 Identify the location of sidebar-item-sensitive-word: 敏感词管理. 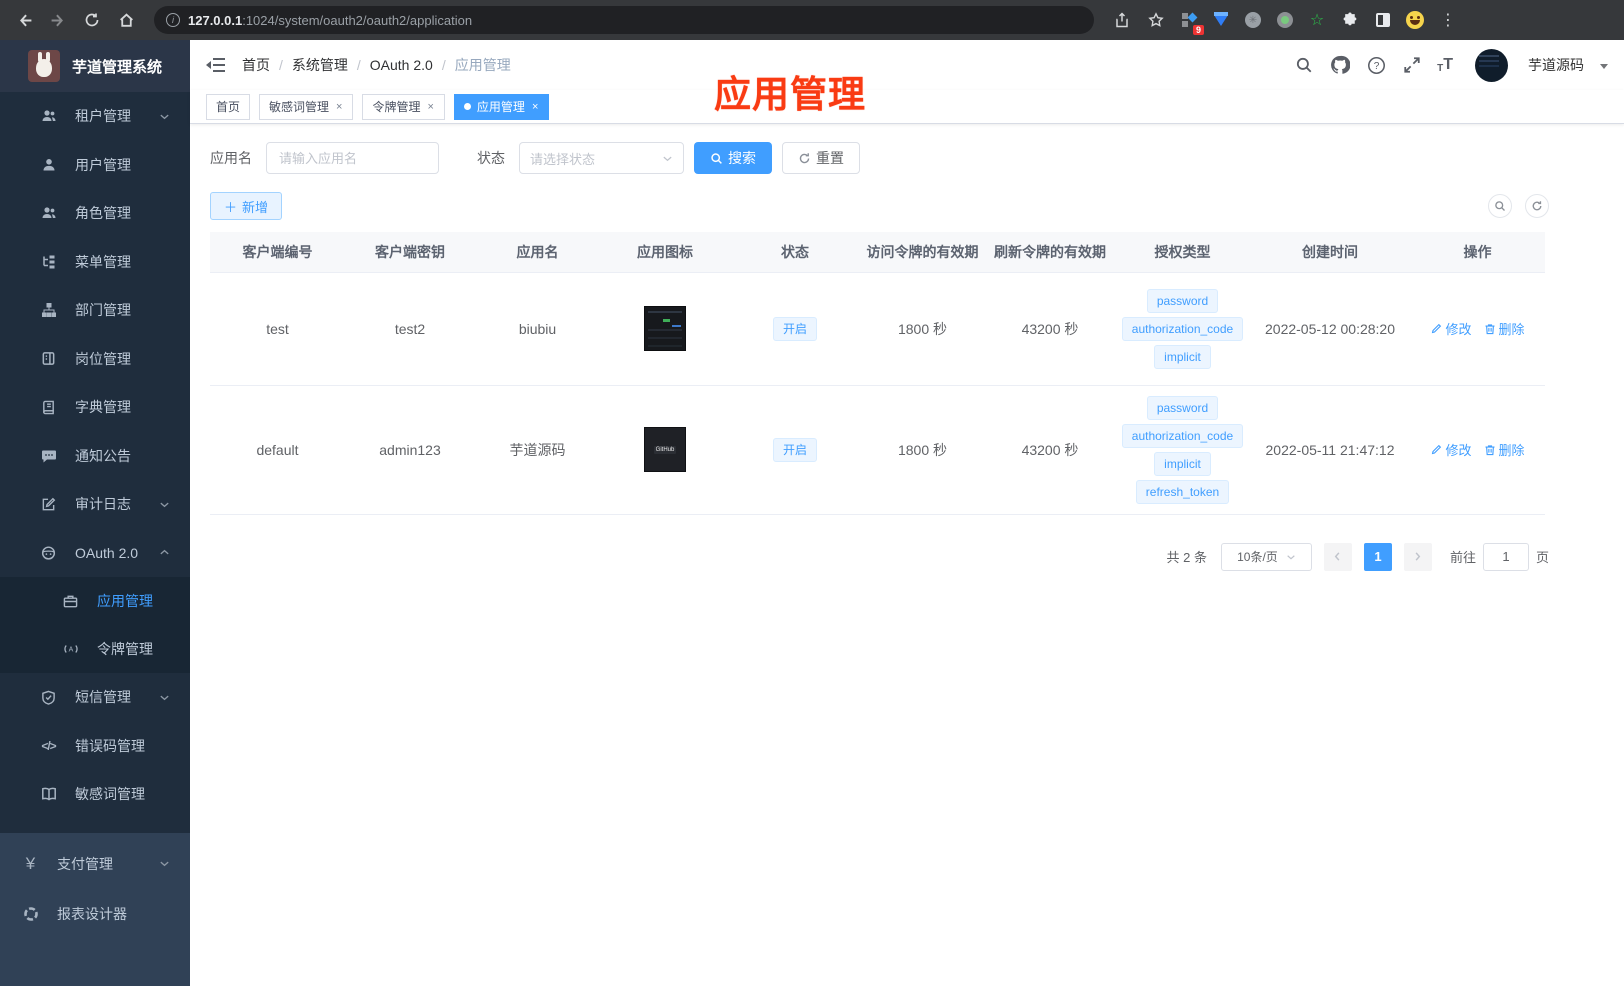
(95, 794).